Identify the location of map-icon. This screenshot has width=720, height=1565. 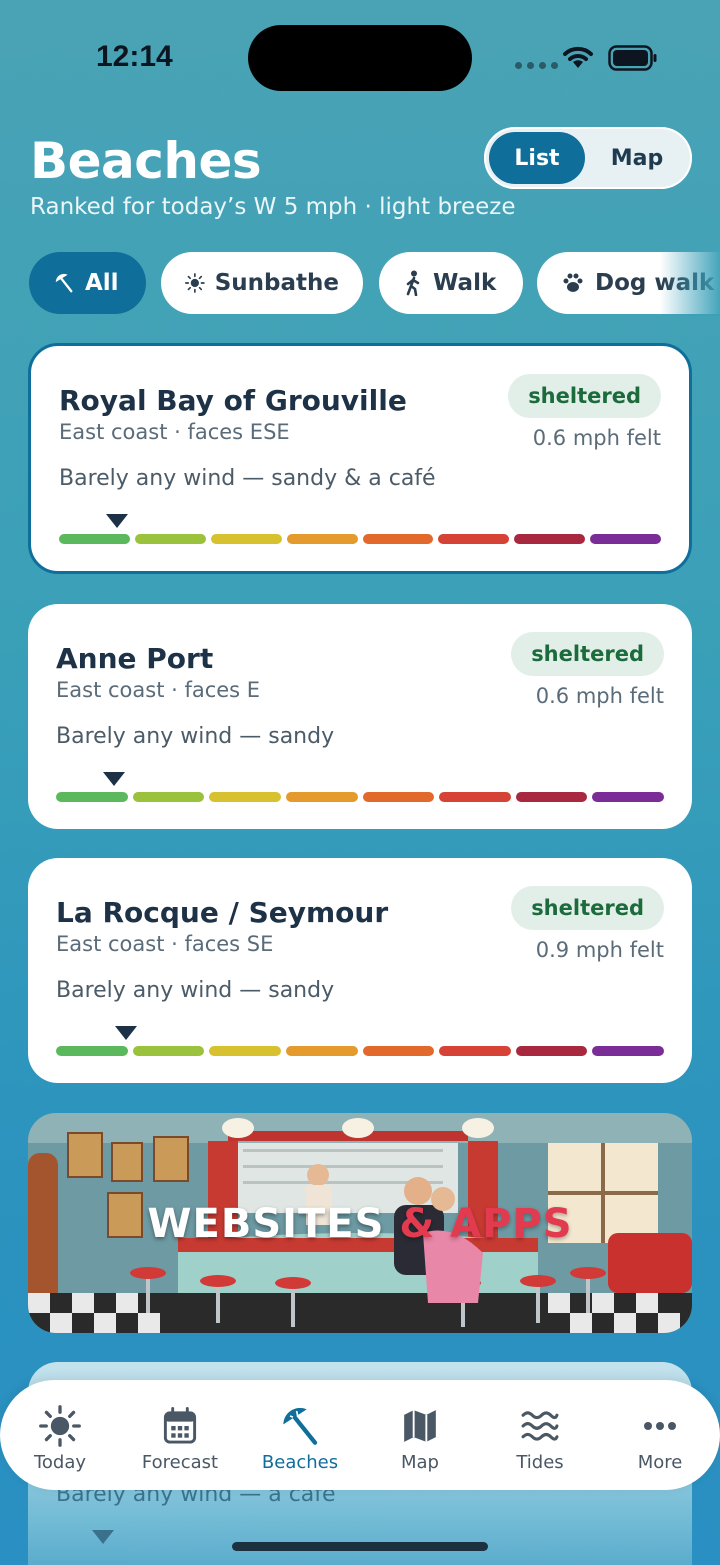
(420, 1426).